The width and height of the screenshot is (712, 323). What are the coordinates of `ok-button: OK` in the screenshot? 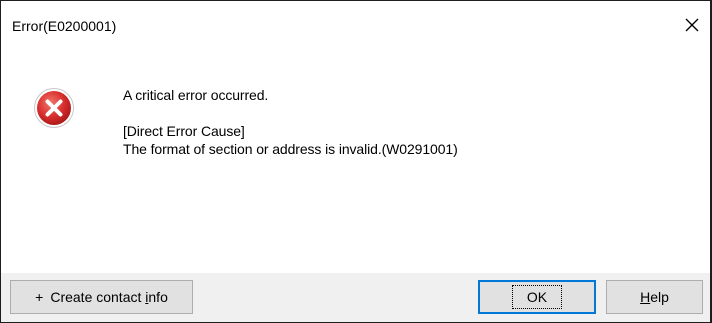 It's located at (537, 297).